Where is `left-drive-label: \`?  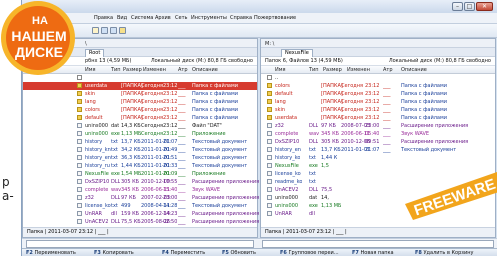 left-drive-label: \ is located at coordinates (86, 44).